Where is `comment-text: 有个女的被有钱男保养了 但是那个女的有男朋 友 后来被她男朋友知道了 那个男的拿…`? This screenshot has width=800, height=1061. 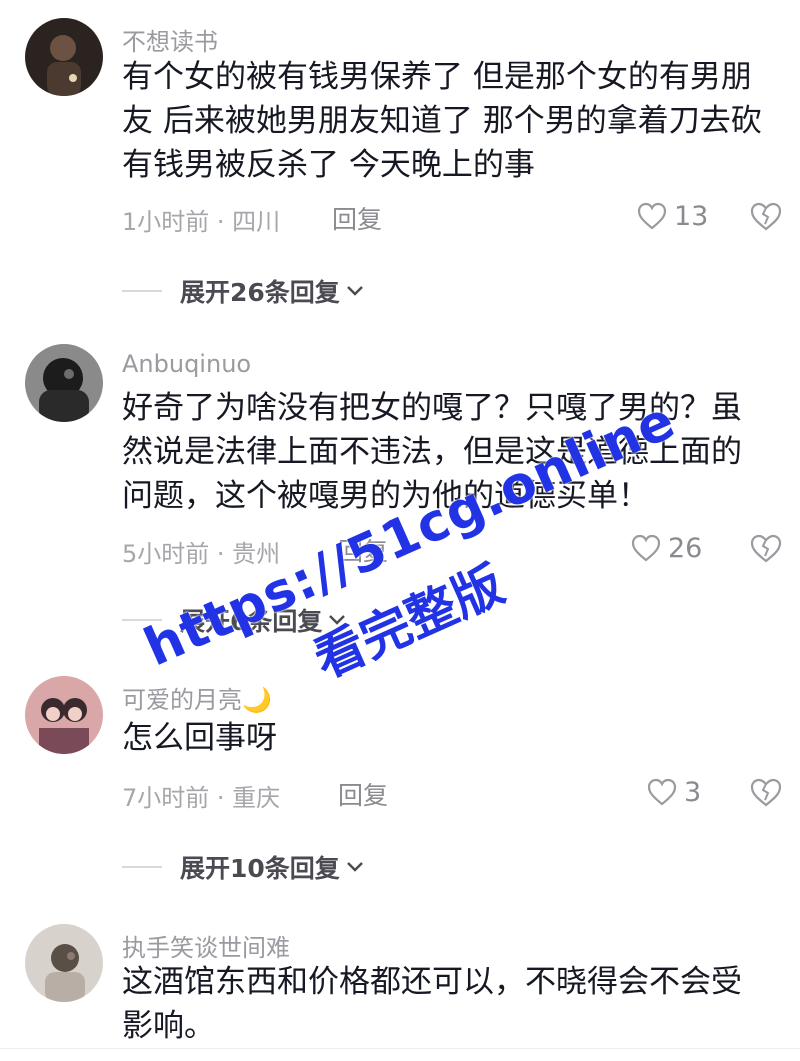
comment-text: 有个女的被有钱男保养了 但是那个女的有男朋 友 后来被她男朋友知道了 那个男的拿… is located at coordinates (452, 121).